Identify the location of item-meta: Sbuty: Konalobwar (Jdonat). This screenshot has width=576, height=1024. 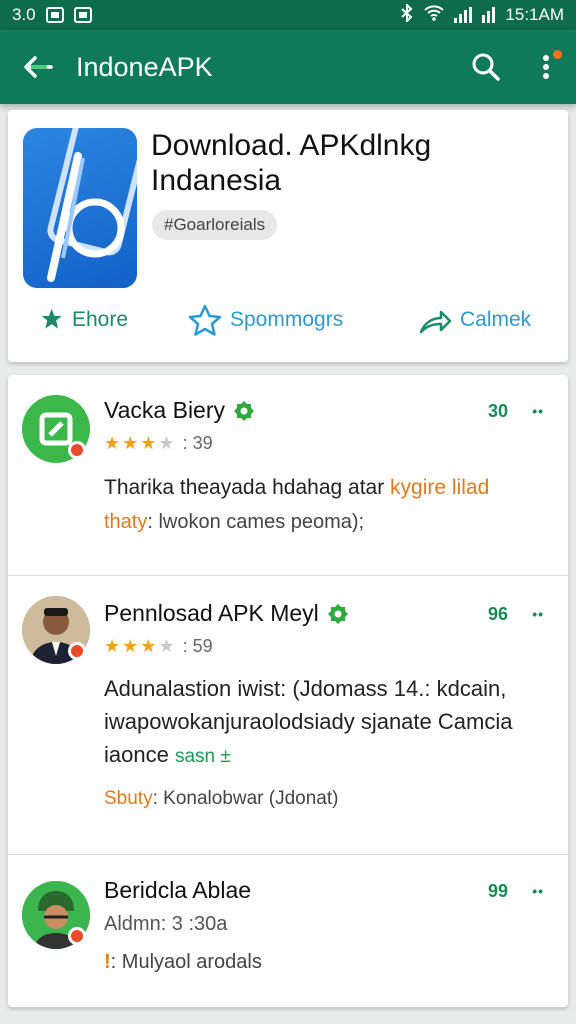
(221, 799).